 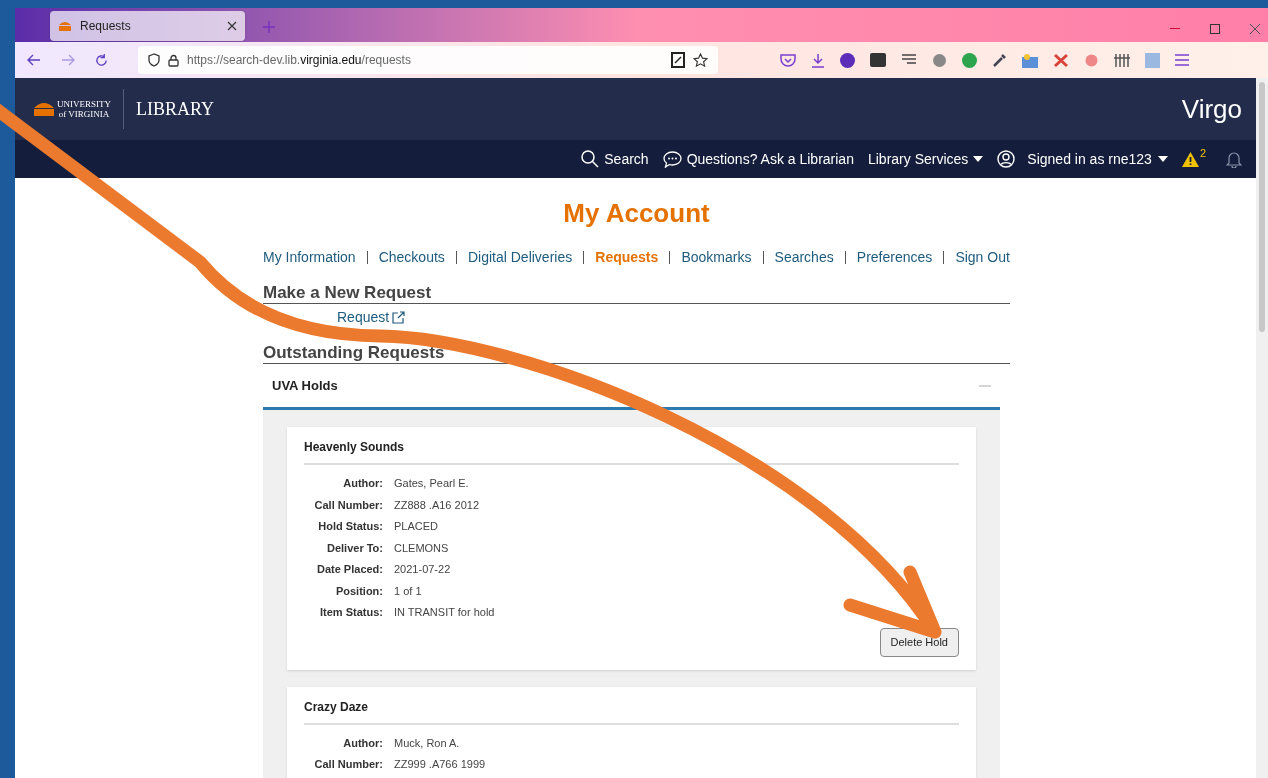 I want to click on eyedropper-icon, so click(x=999, y=60).